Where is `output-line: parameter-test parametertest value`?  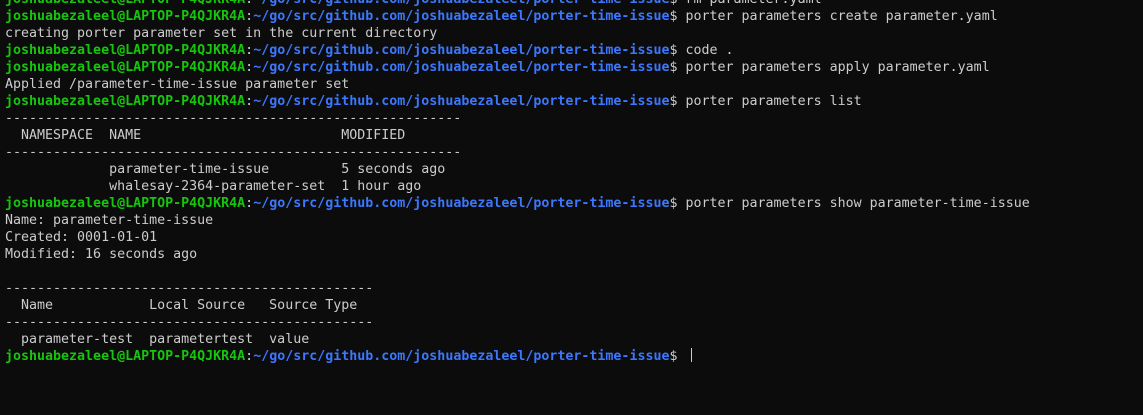
output-line: parameter-test parametertest value is located at coordinates (517, 339).